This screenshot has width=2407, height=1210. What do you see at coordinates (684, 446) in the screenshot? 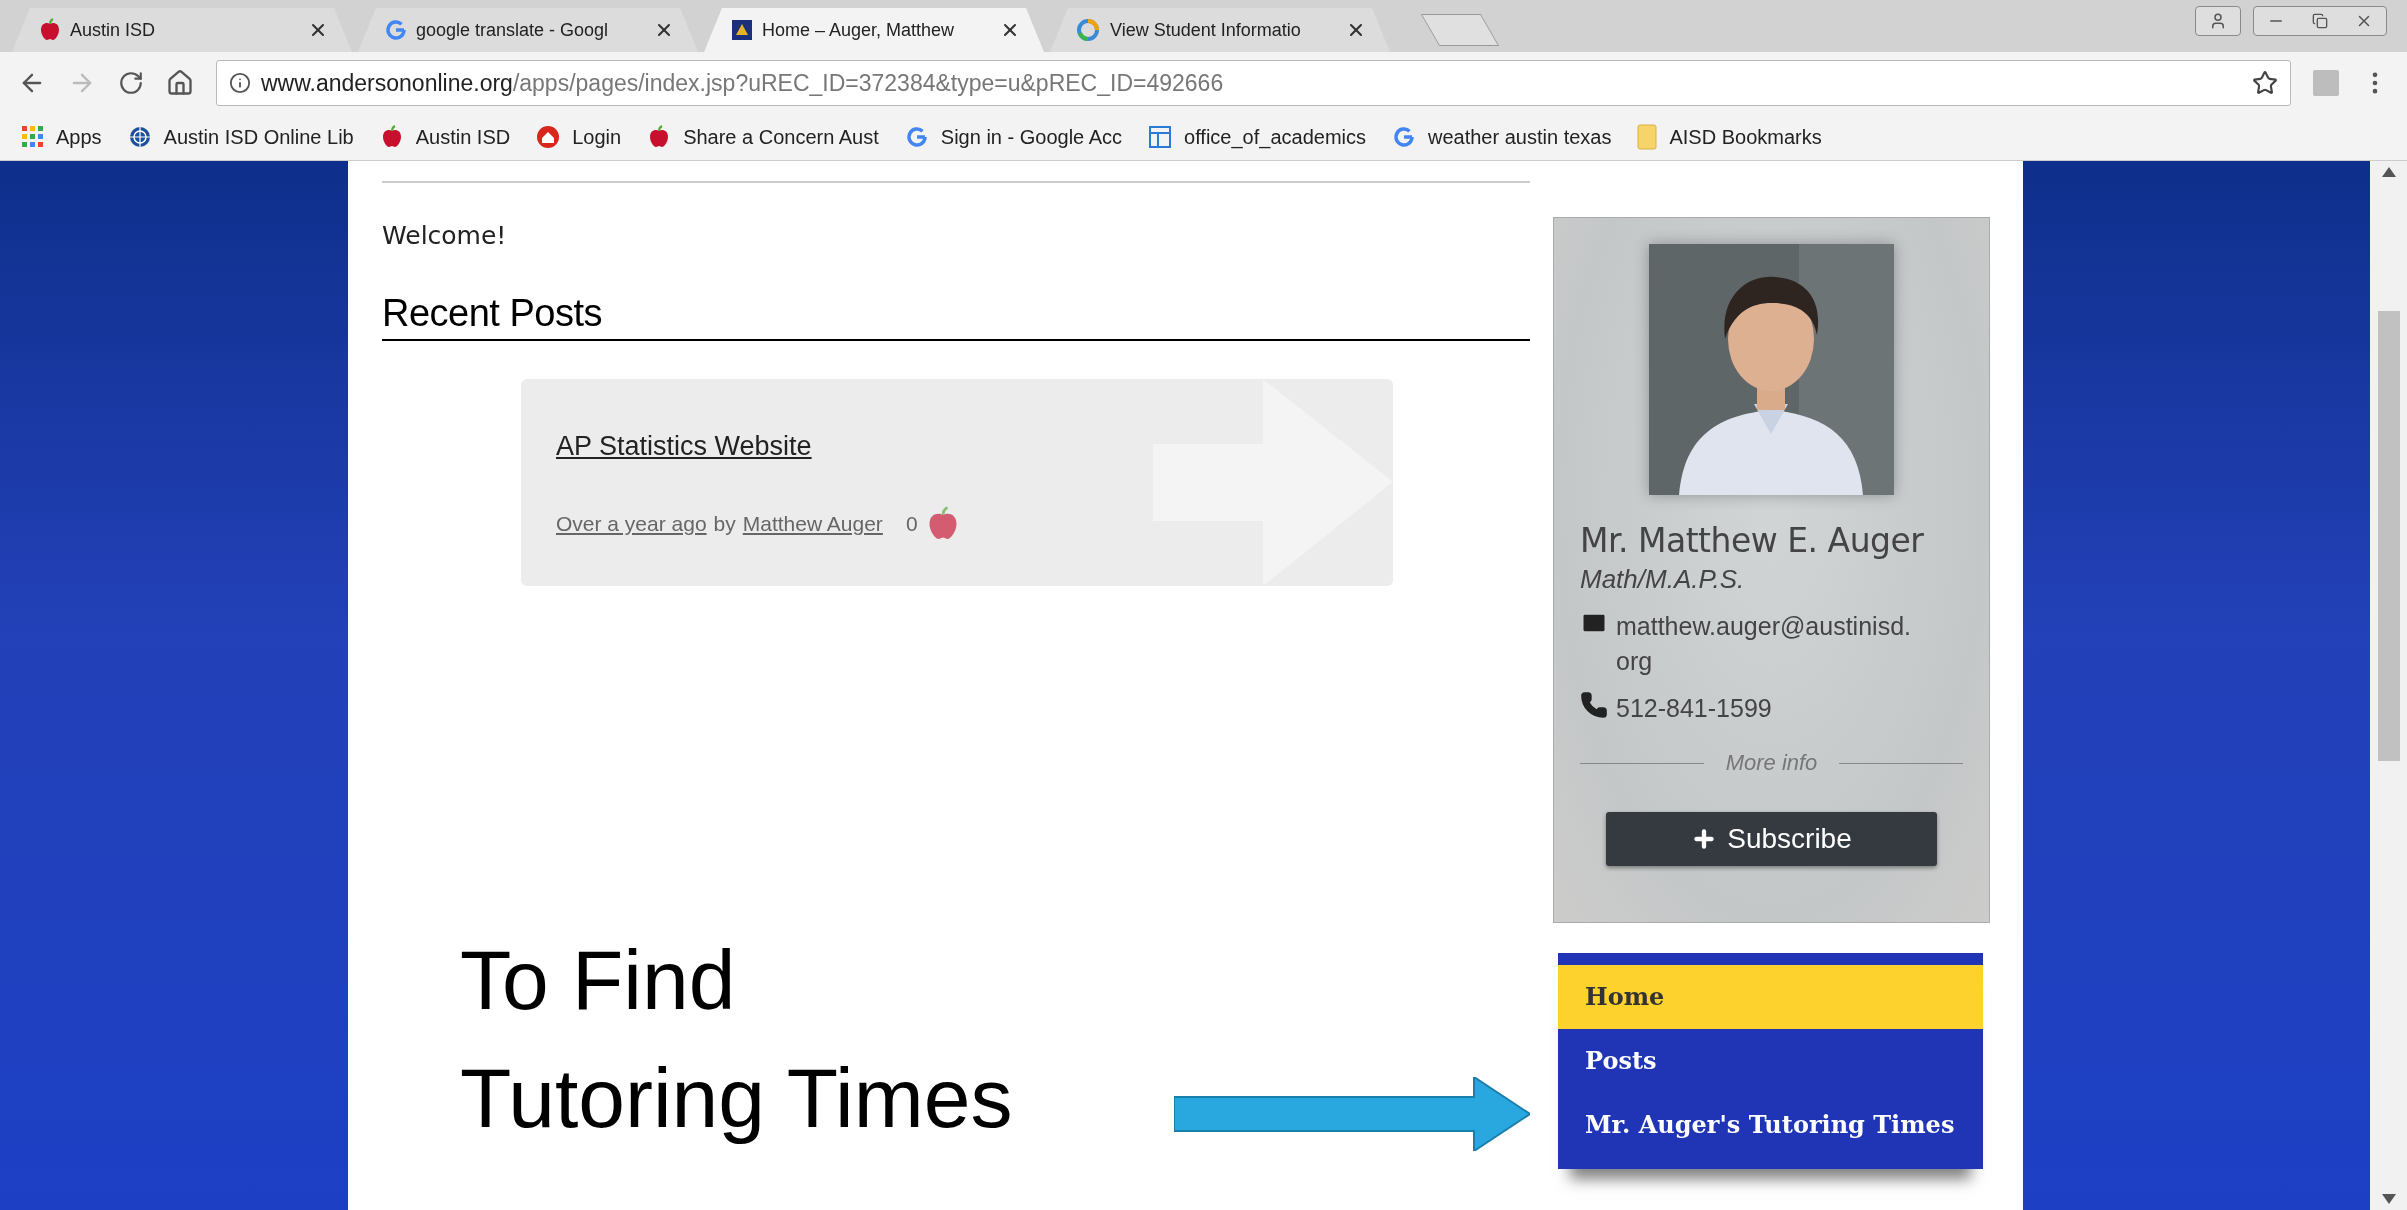
I see `post-title-link: AP Statistics Website` at bounding box center [684, 446].